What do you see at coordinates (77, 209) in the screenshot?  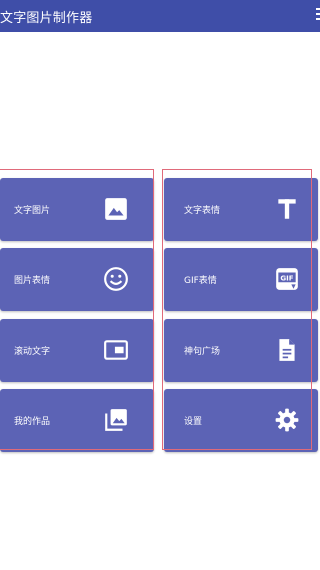 I see `tile-text-image: 文字图片` at bounding box center [77, 209].